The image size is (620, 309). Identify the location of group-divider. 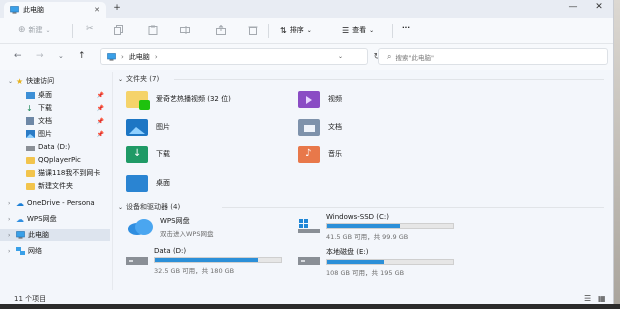
(413, 207).